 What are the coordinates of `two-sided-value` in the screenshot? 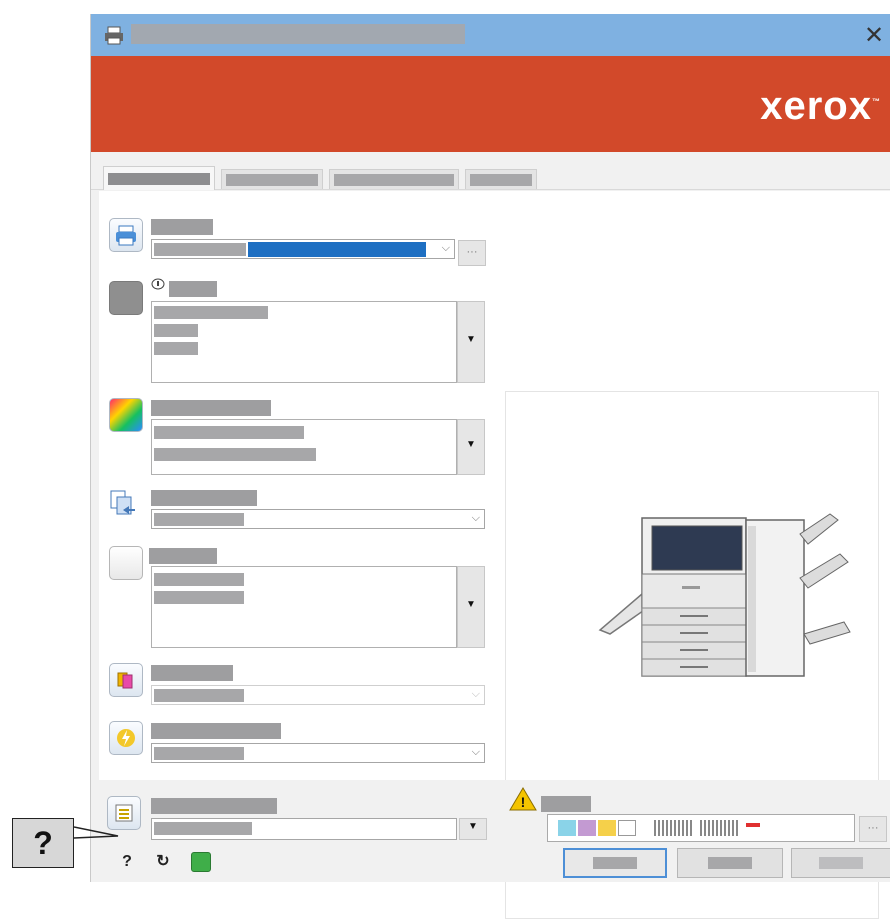 It's located at (199, 519).